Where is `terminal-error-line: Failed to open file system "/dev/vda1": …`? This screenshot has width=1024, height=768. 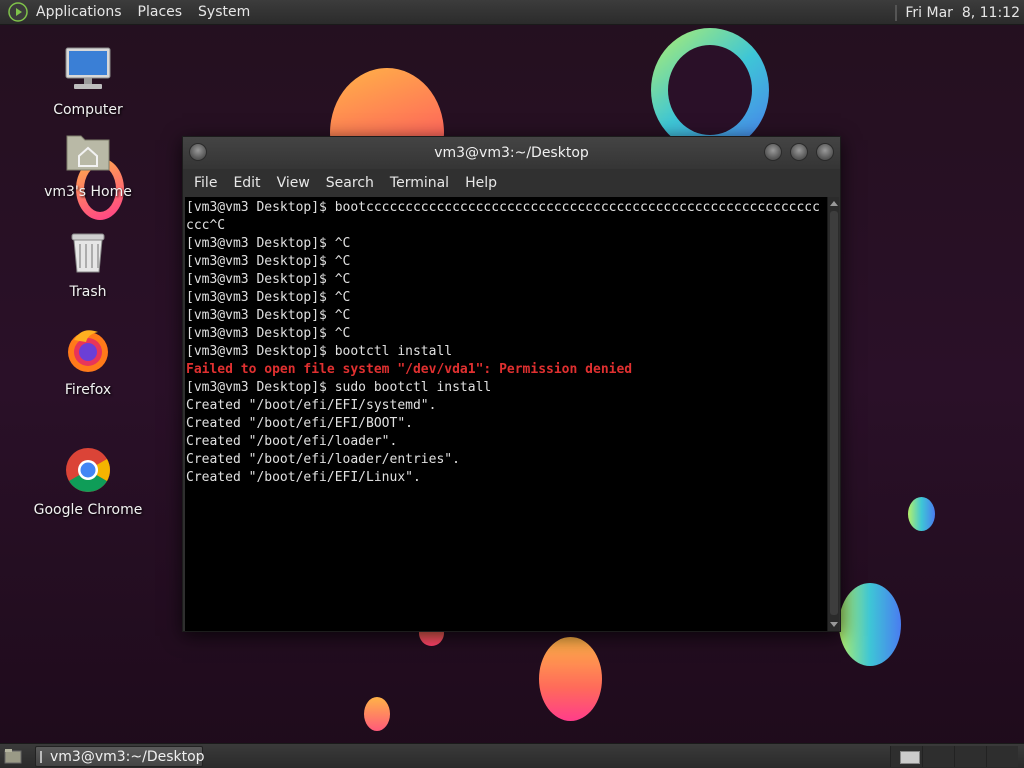
terminal-error-line: Failed to open file system "/dev/vda1": … is located at coordinates (409, 369).